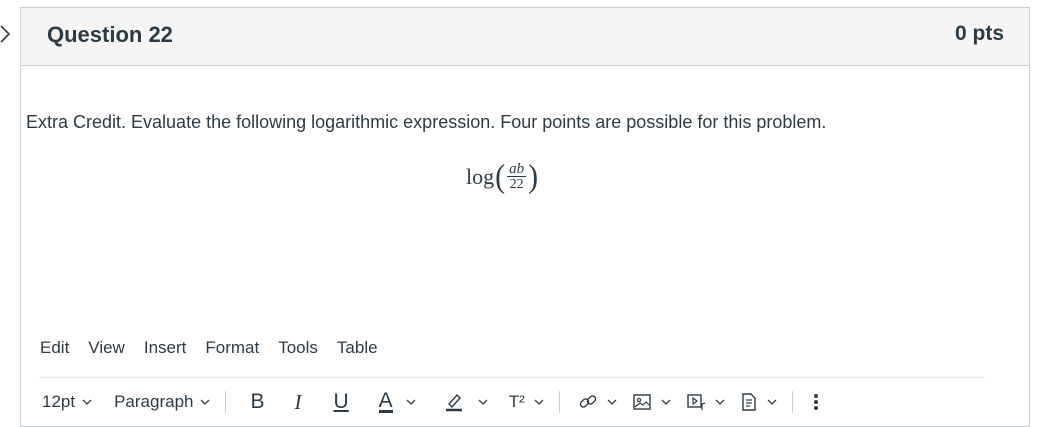 This screenshot has height=427, width=1038. I want to click on more-button, so click(816, 402).